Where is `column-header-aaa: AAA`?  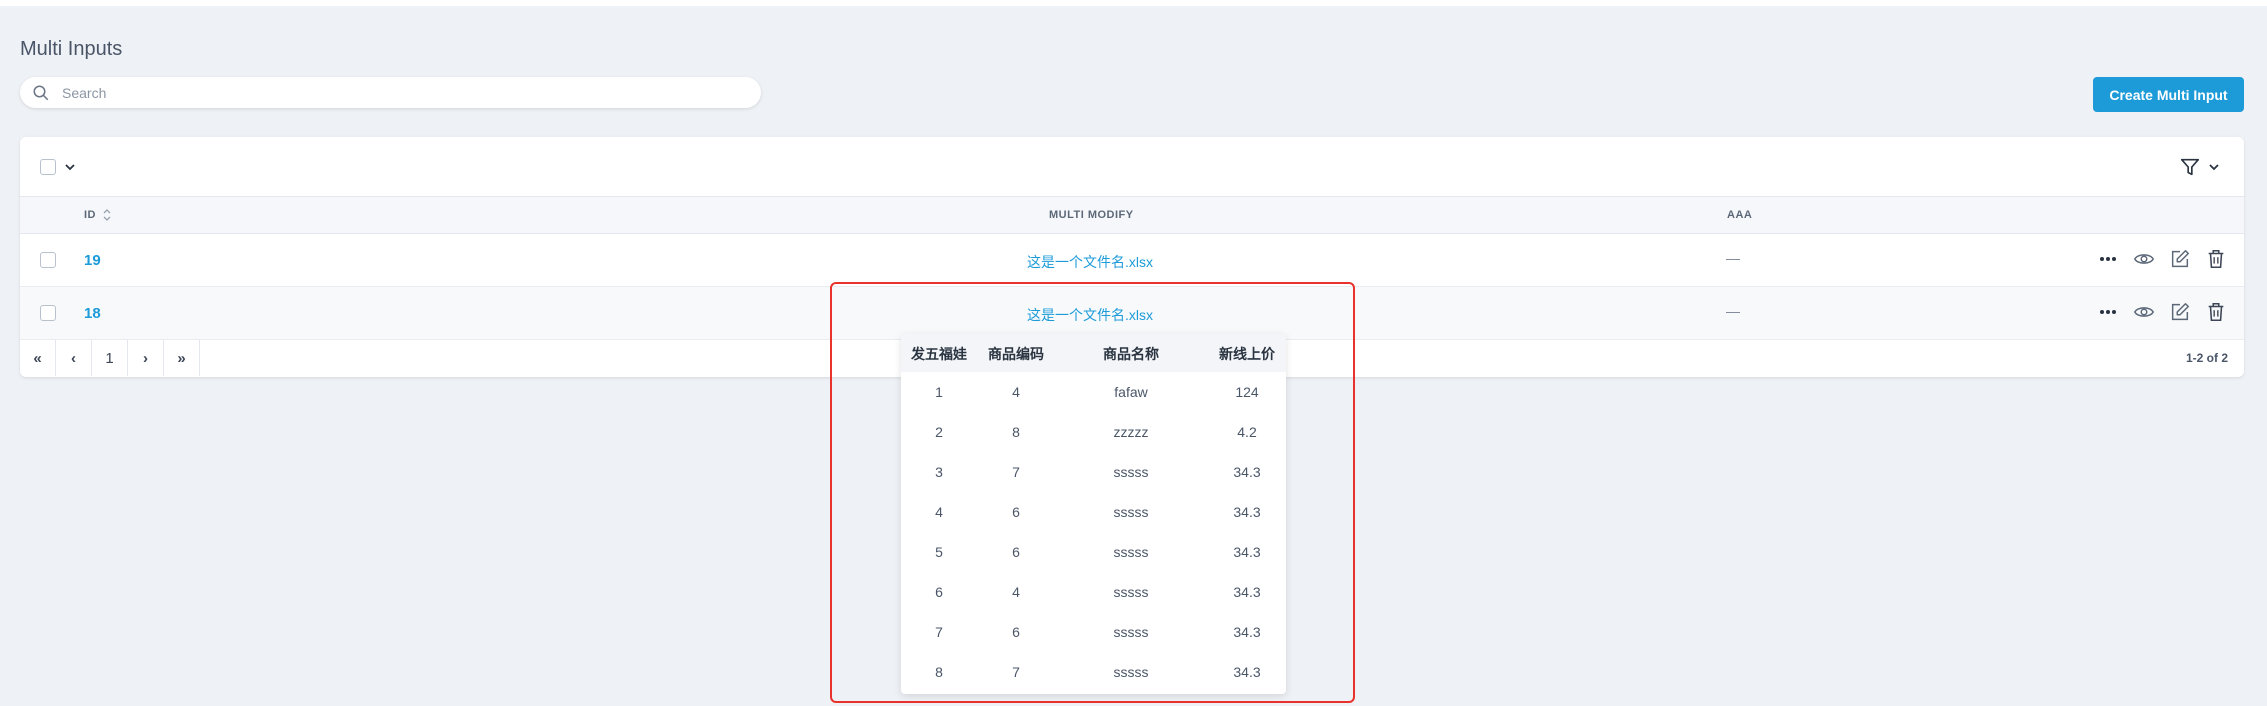
column-header-aaa: AAA is located at coordinates (1740, 215).